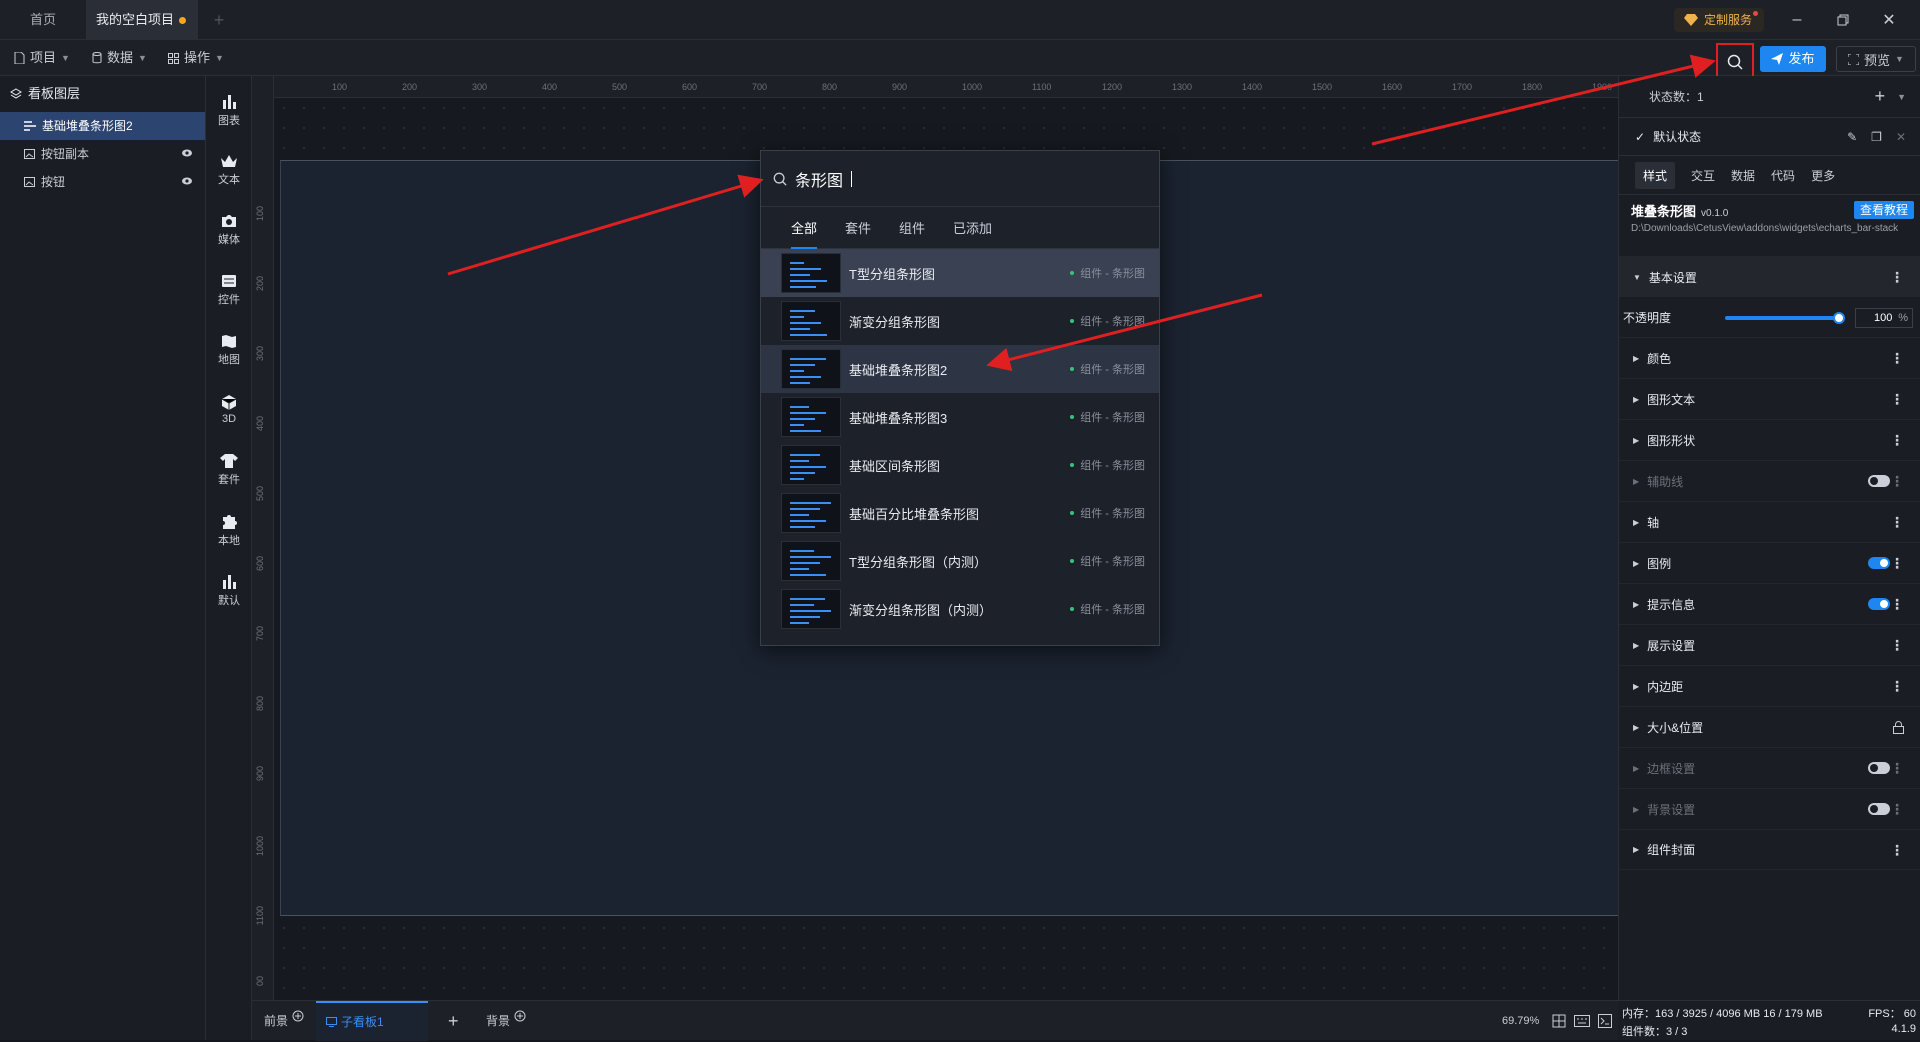 This screenshot has height=1042, width=1920. What do you see at coordinates (1884, 318) in the screenshot?
I see `opacity-input: 100%` at bounding box center [1884, 318].